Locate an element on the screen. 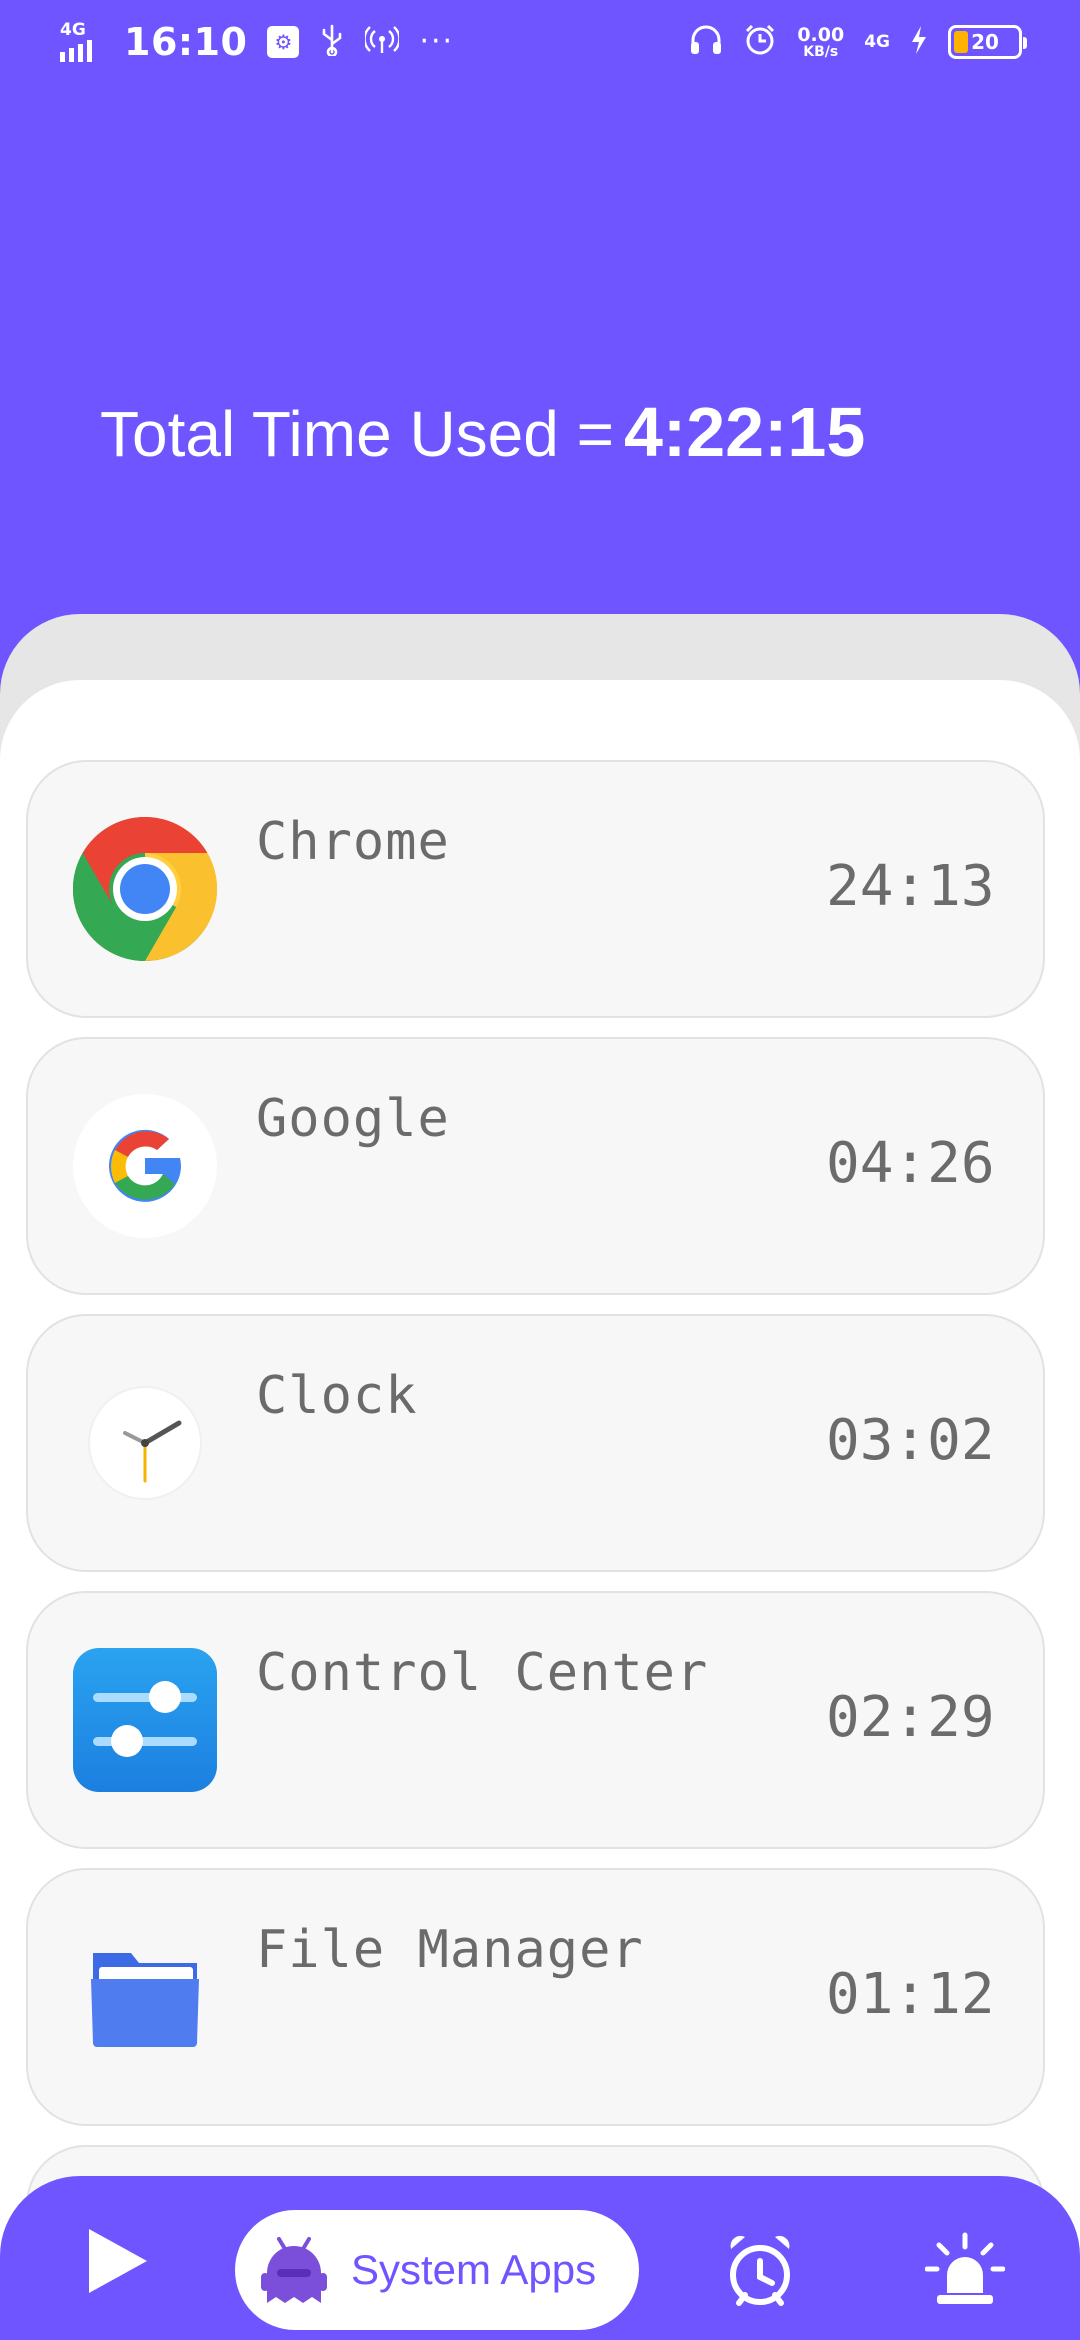 The image size is (1080, 2340). siren-icon is located at coordinates (965, 2268).